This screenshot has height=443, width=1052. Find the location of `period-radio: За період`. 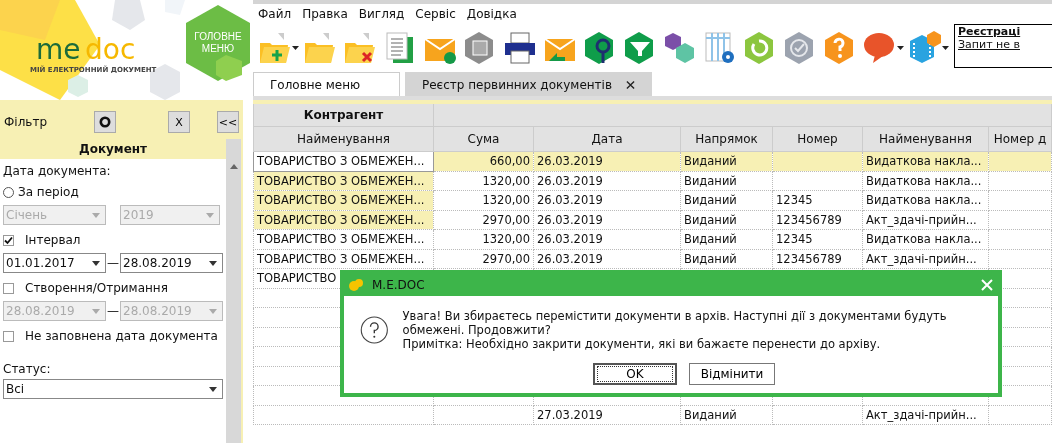

period-radio: За період is located at coordinates (113, 192).